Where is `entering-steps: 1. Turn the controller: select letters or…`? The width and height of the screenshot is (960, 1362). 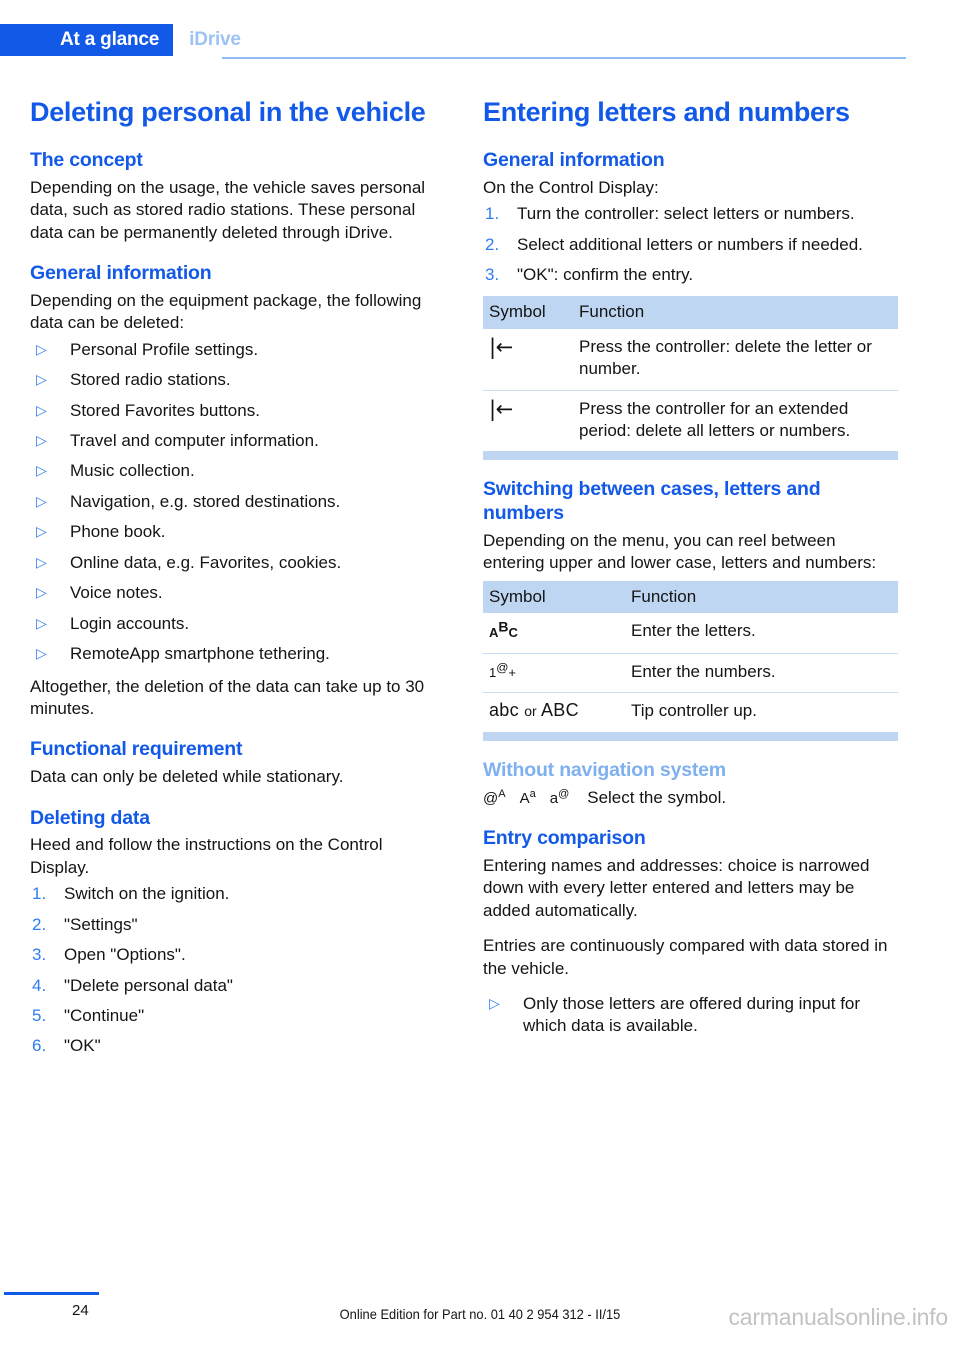 entering-steps: 1. Turn the controller: select letters or… is located at coordinates (690, 244).